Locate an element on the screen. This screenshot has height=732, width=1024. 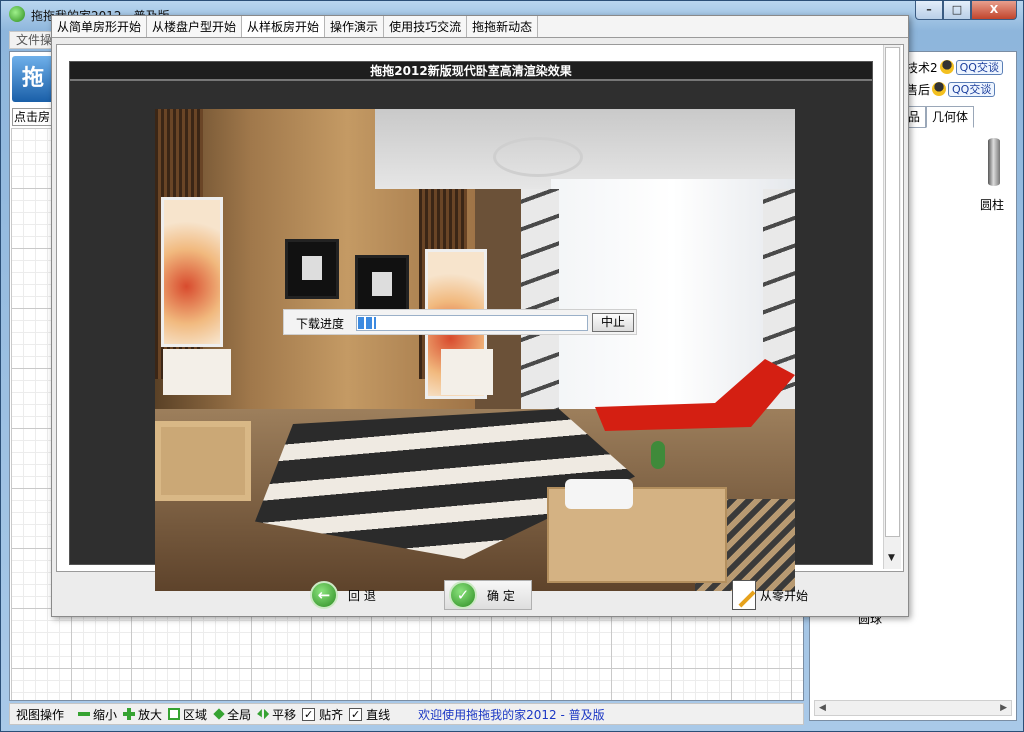
scrollbar-thumb is located at coordinates (892, 292).